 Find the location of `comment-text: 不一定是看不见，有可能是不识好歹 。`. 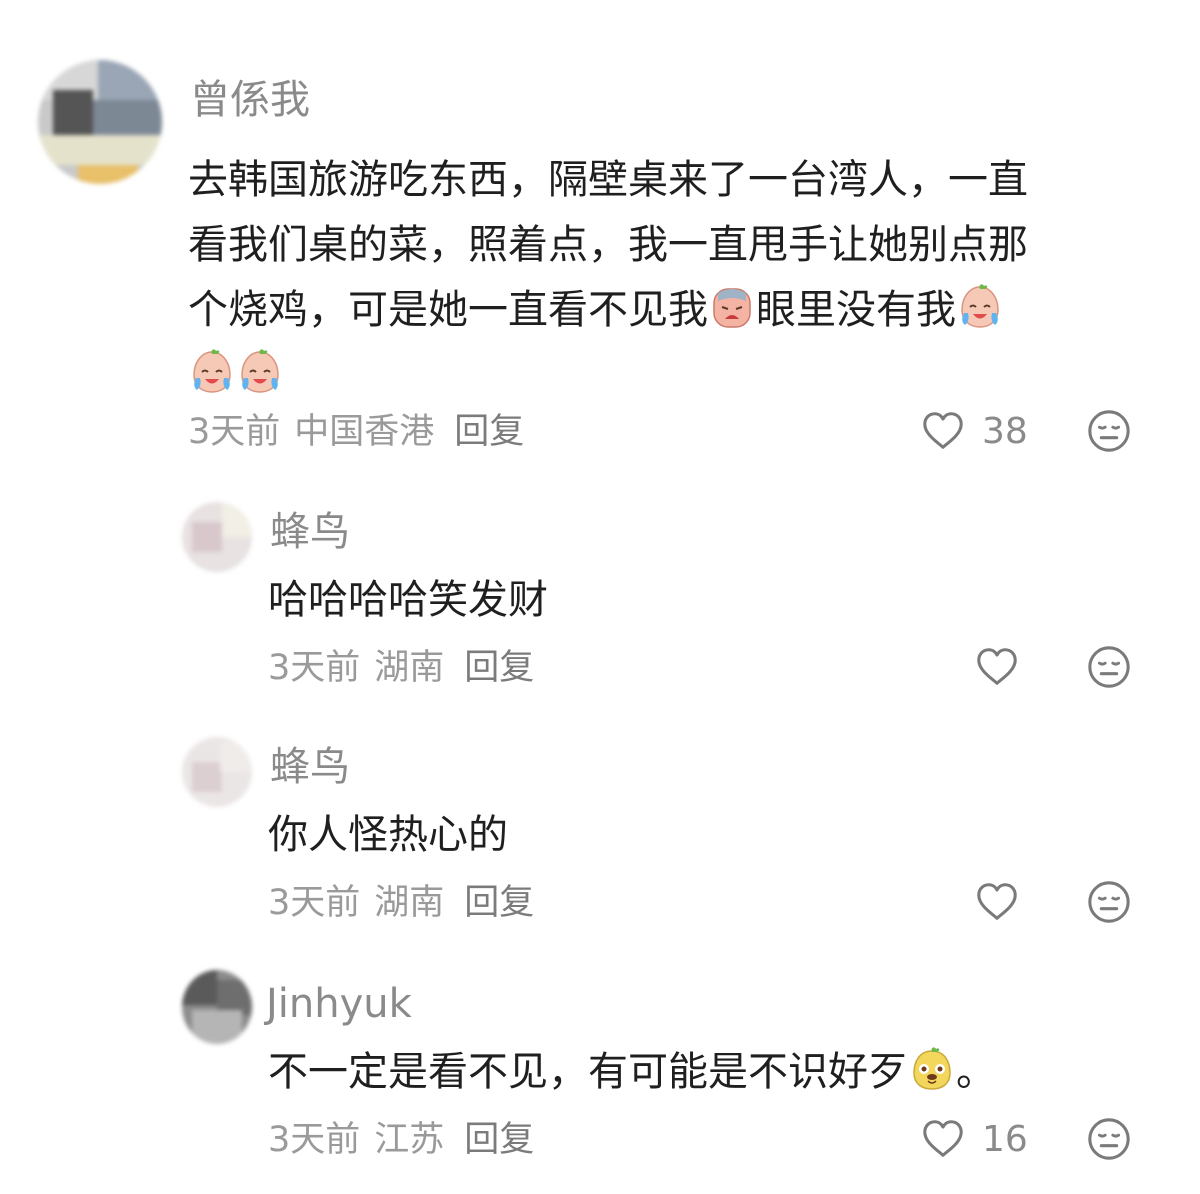

comment-text: 不一定是看不见，有可能是不识好歹 。 is located at coordinates (632, 1072).